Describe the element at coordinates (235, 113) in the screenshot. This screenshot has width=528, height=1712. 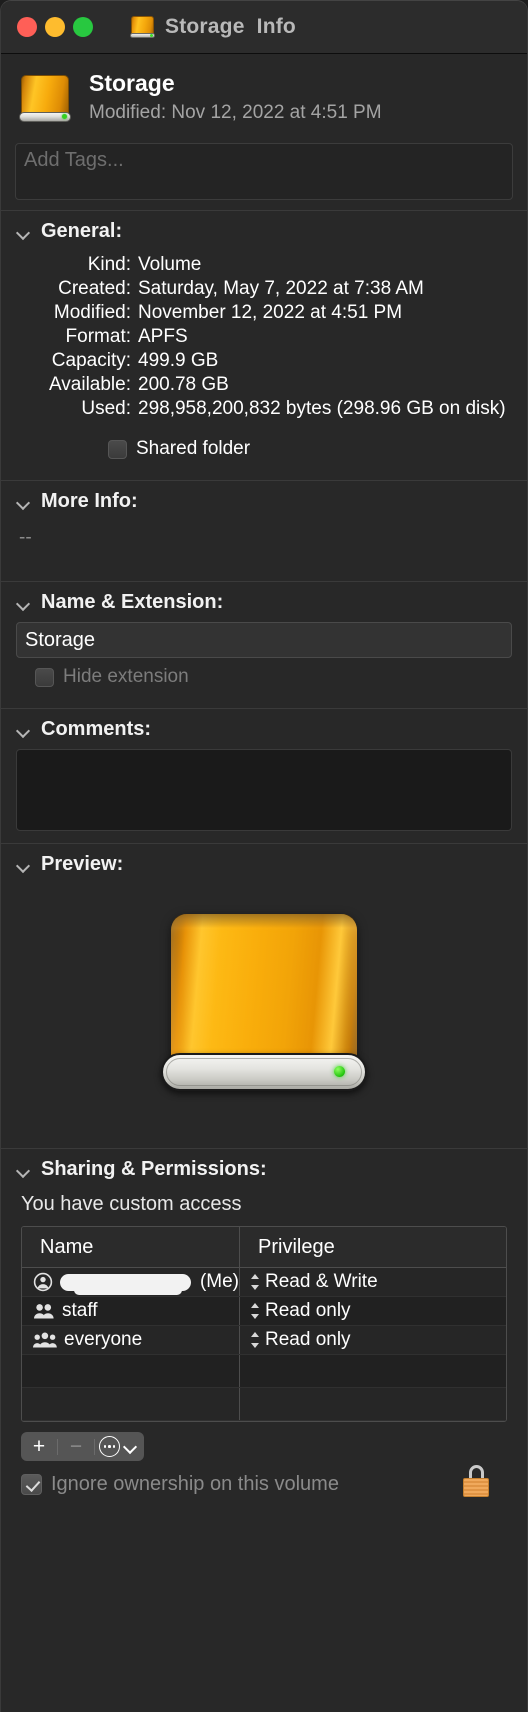
I see `modified-subtitle: Modified: Nov 12, 2022 at 4:51 PM` at that location.